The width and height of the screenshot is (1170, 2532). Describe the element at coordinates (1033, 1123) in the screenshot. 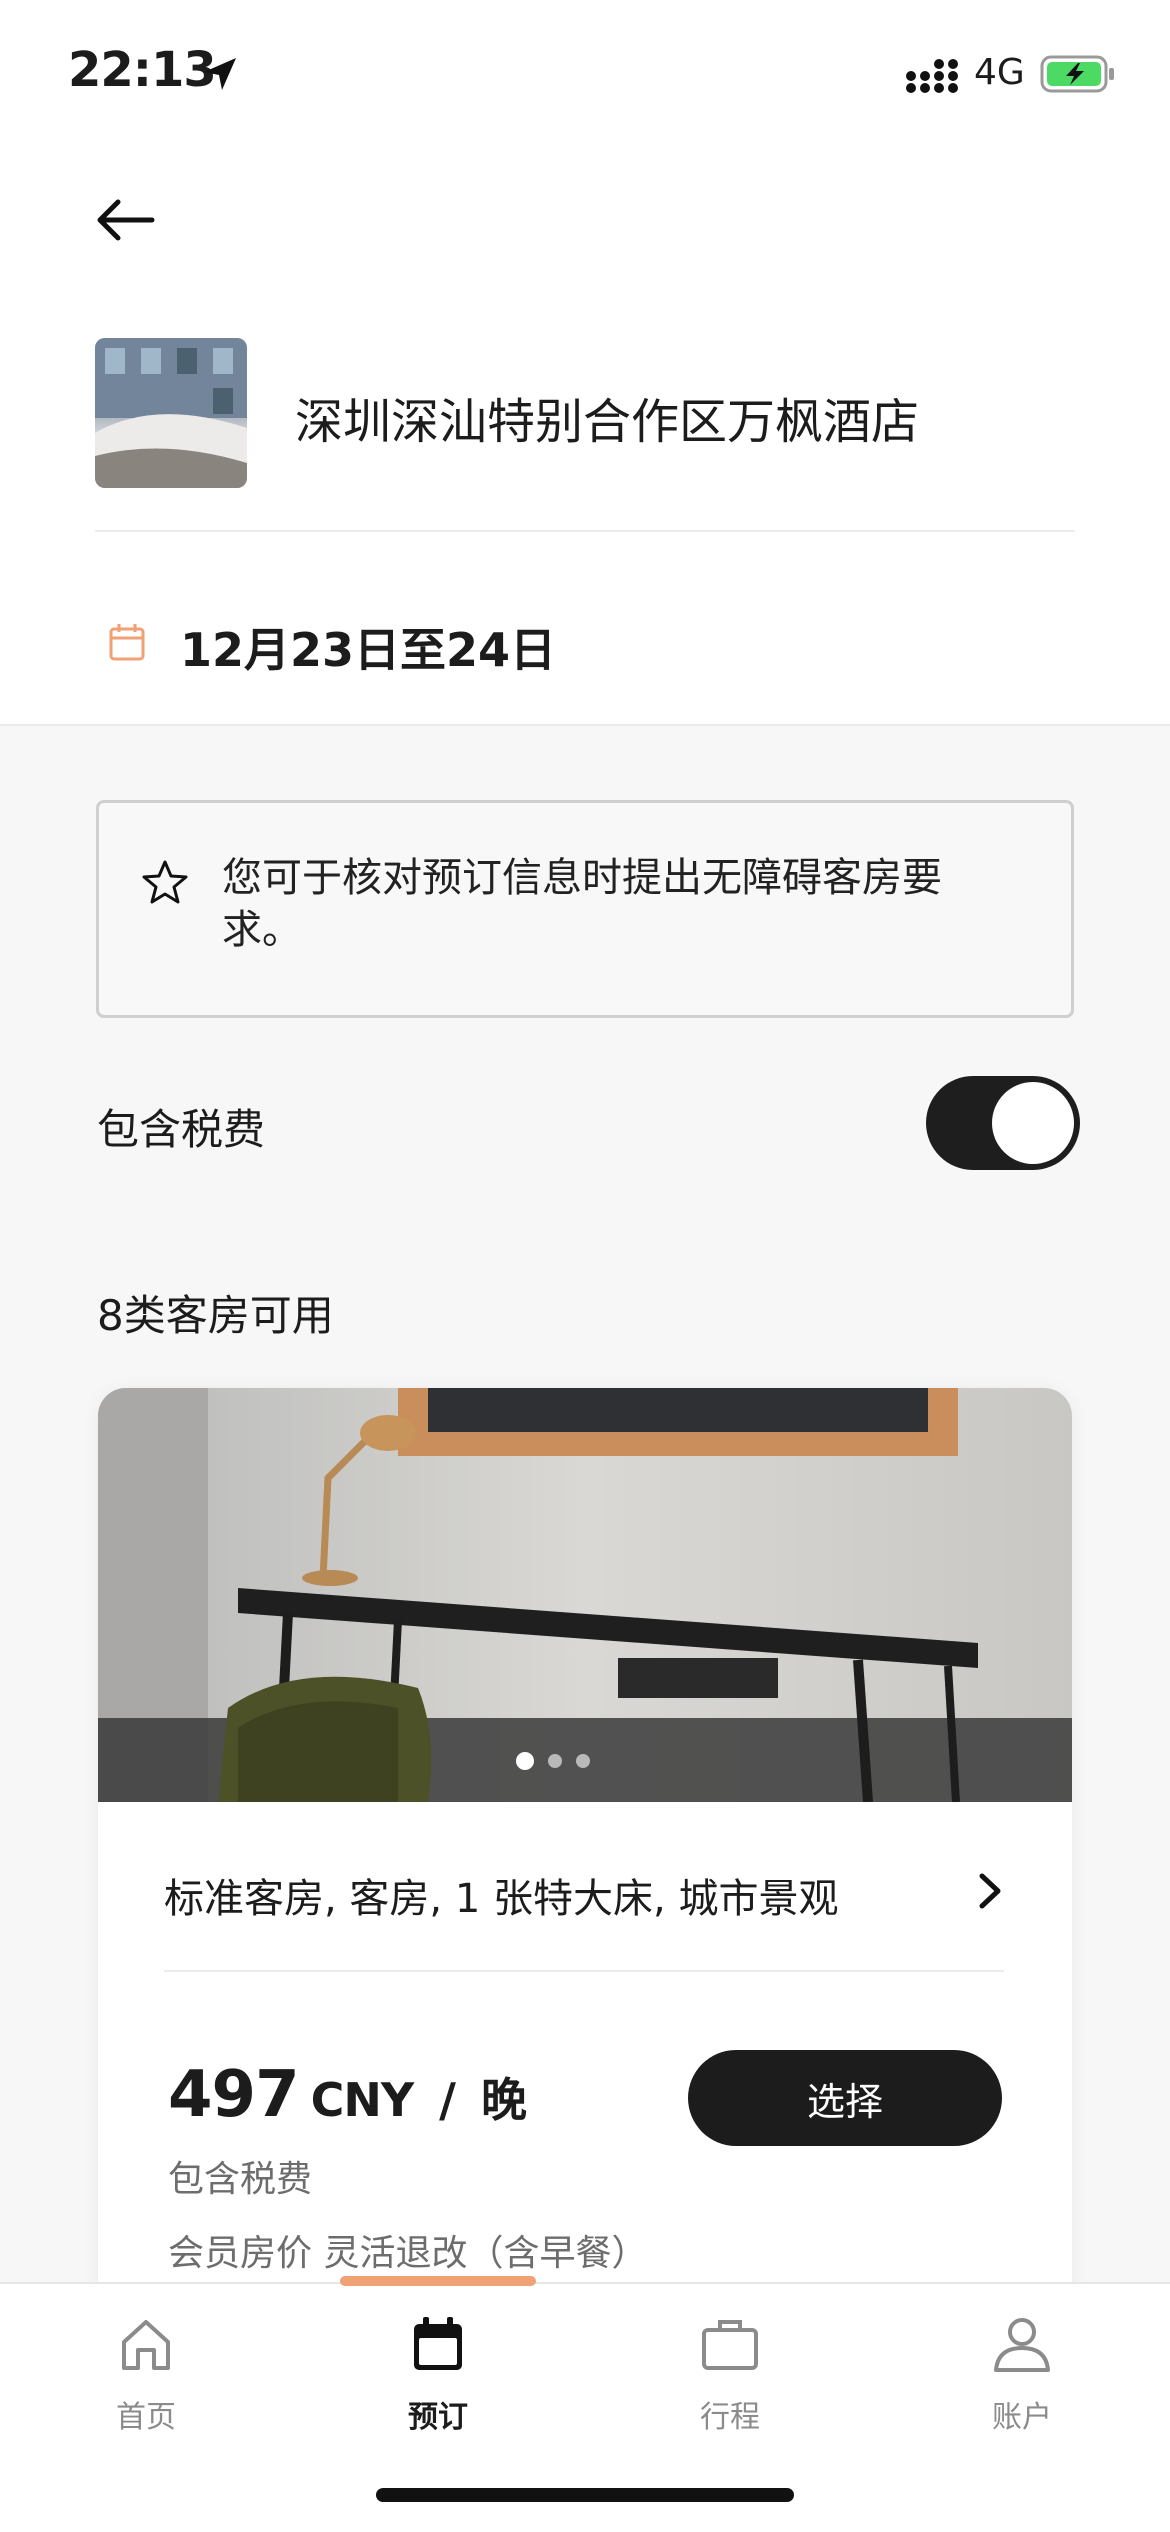

I see `toggle-knob` at that location.